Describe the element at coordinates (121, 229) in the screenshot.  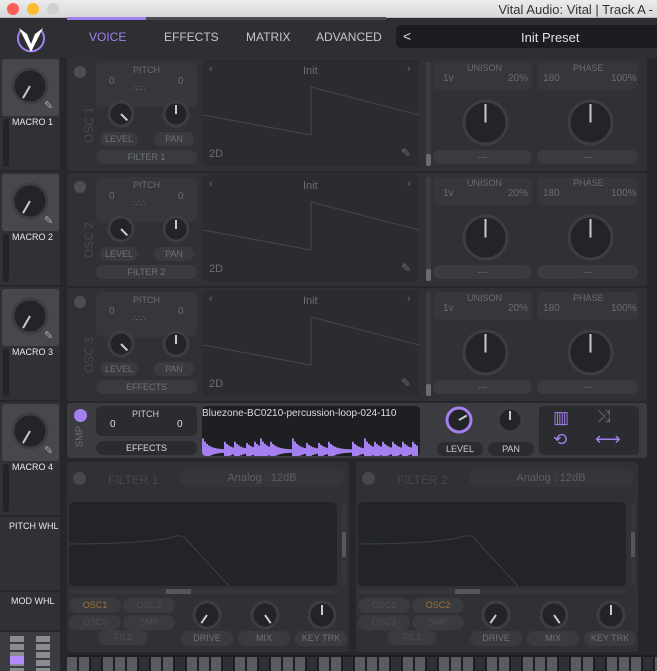
I see `level-knob` at that location.